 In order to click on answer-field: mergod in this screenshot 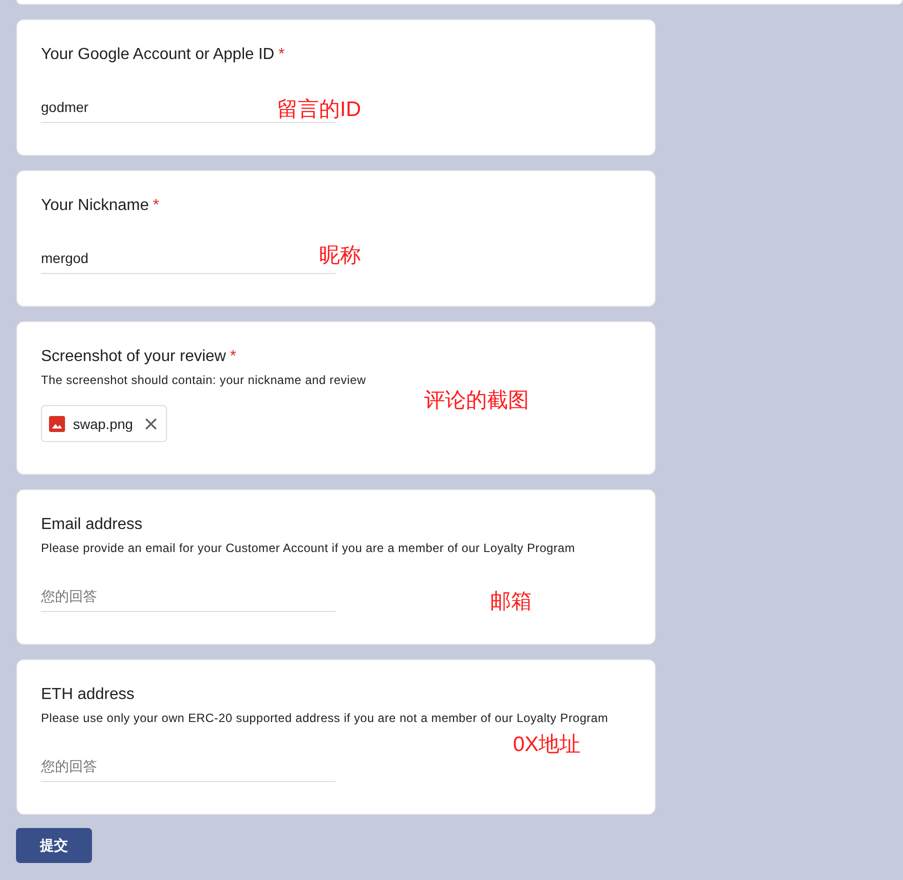, I will do `click(179, 258)`.